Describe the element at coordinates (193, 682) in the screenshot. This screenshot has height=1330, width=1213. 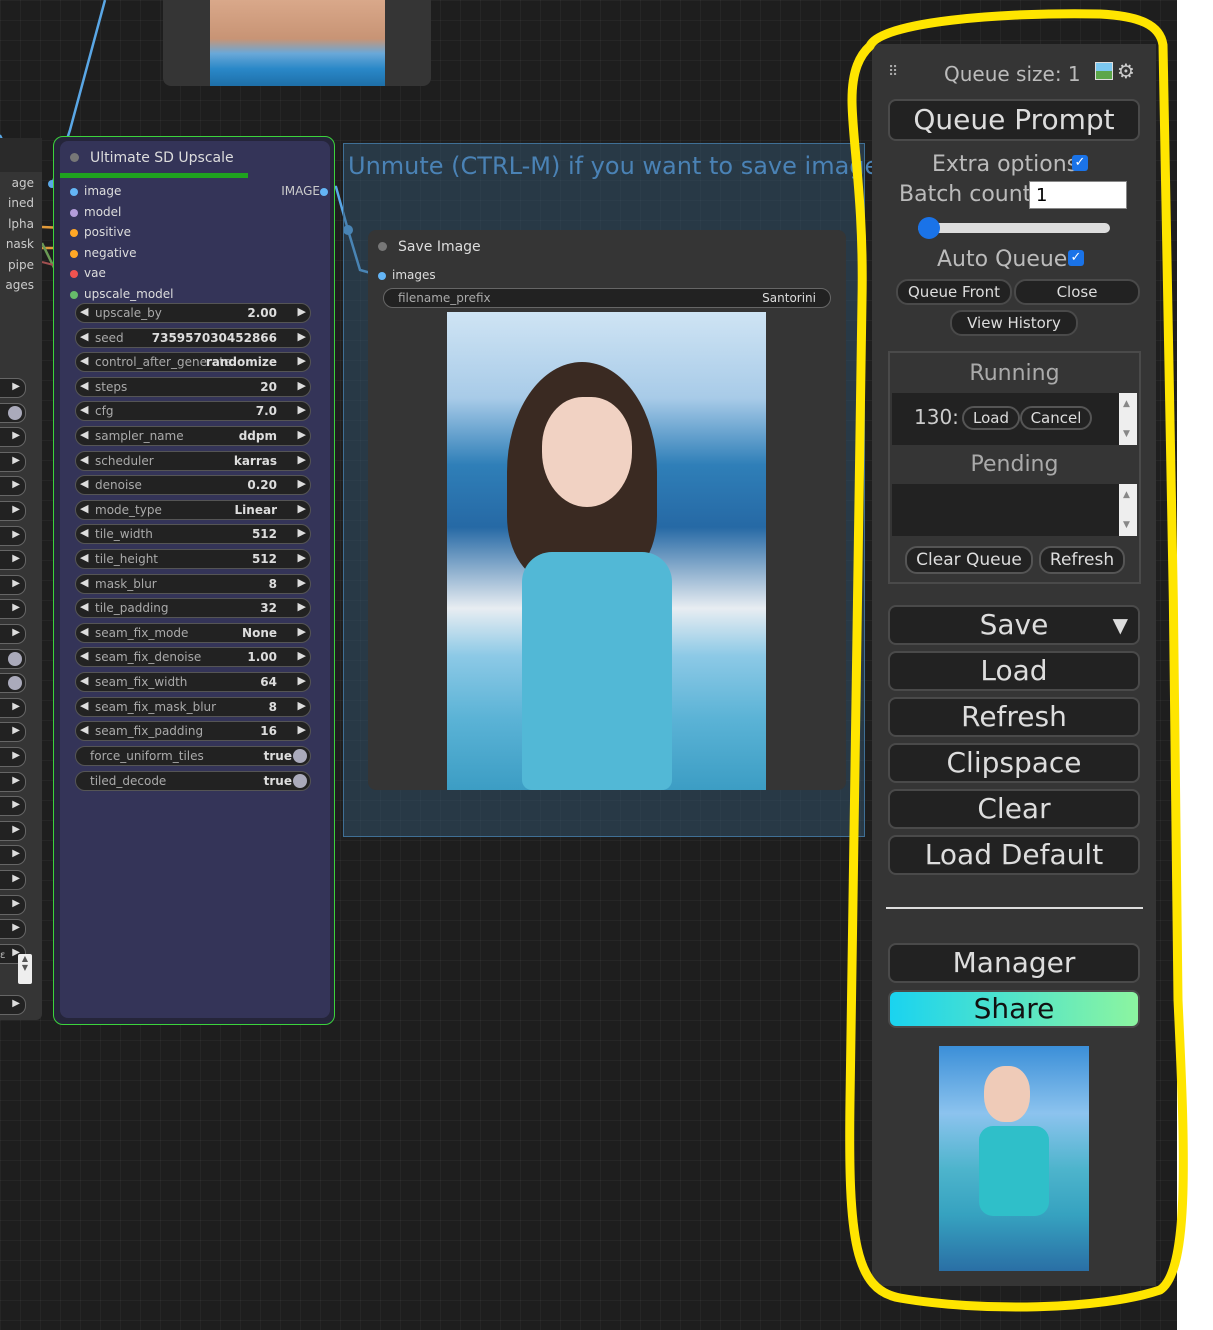
I see `widget-seam-fix-width: ◀ seam_fix_width 64 ▶` at that location.